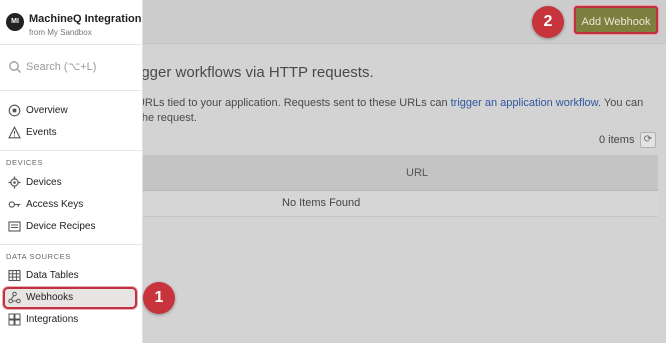 The width and height of the screenshot is (666, 343). Describe the element at coordinates (70, 133) in the screenshot. I see `sidebar-item-events: Events` at that location.